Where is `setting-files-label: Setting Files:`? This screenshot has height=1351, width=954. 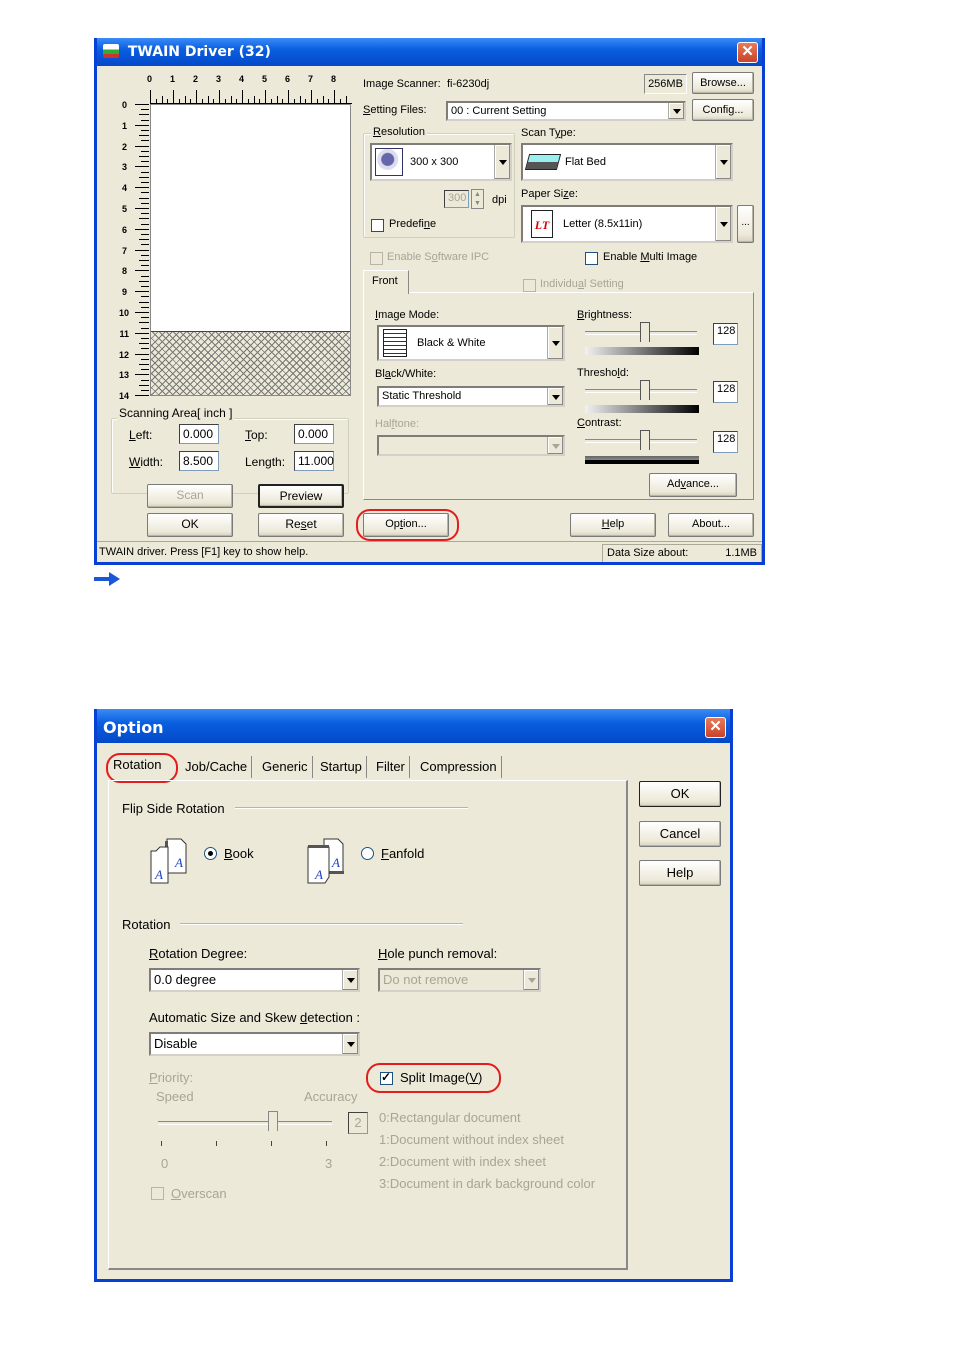
setting-files-label: Setting Files: is located at coordinates (395, 110).